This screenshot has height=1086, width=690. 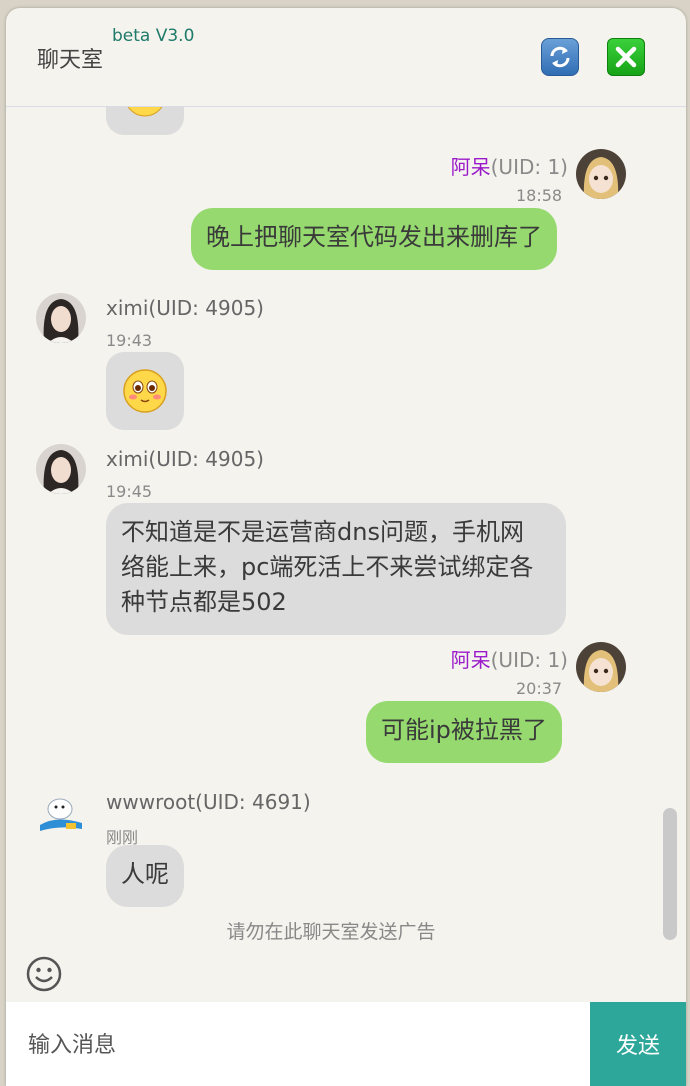 I want to click on polar-bear-avatar-icon, so click(x=61, y=810).